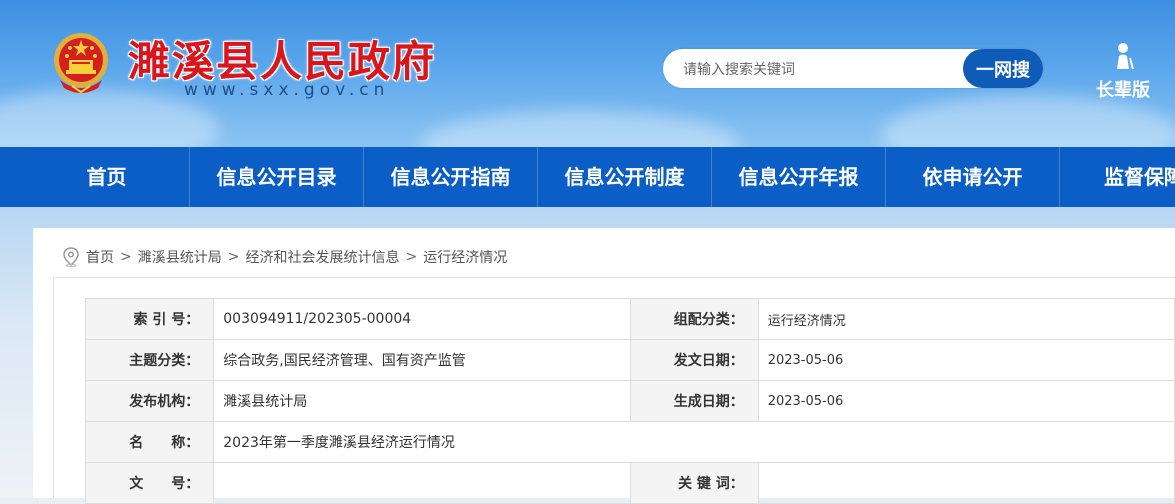  Describe the element at coordinates (287, 90) in the screenshot. I see `site-url: www.sxx.gov.cn` at that location.